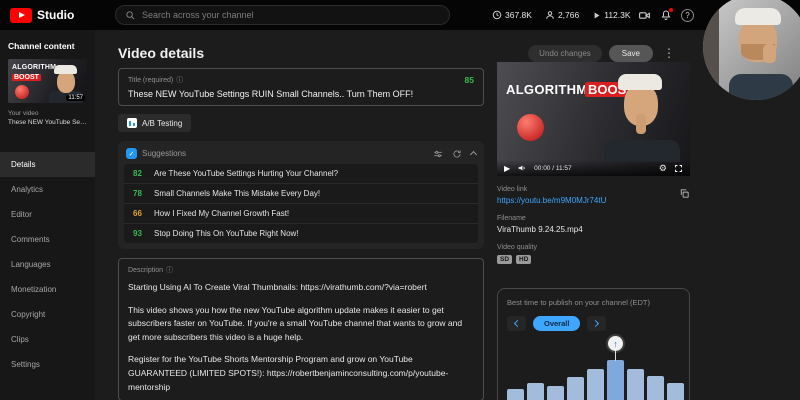 This screenshot has height=400, width=800. Describe the element at coordinates (524, 259) in the screenshot. I see `hd-badge: HD` at that location.